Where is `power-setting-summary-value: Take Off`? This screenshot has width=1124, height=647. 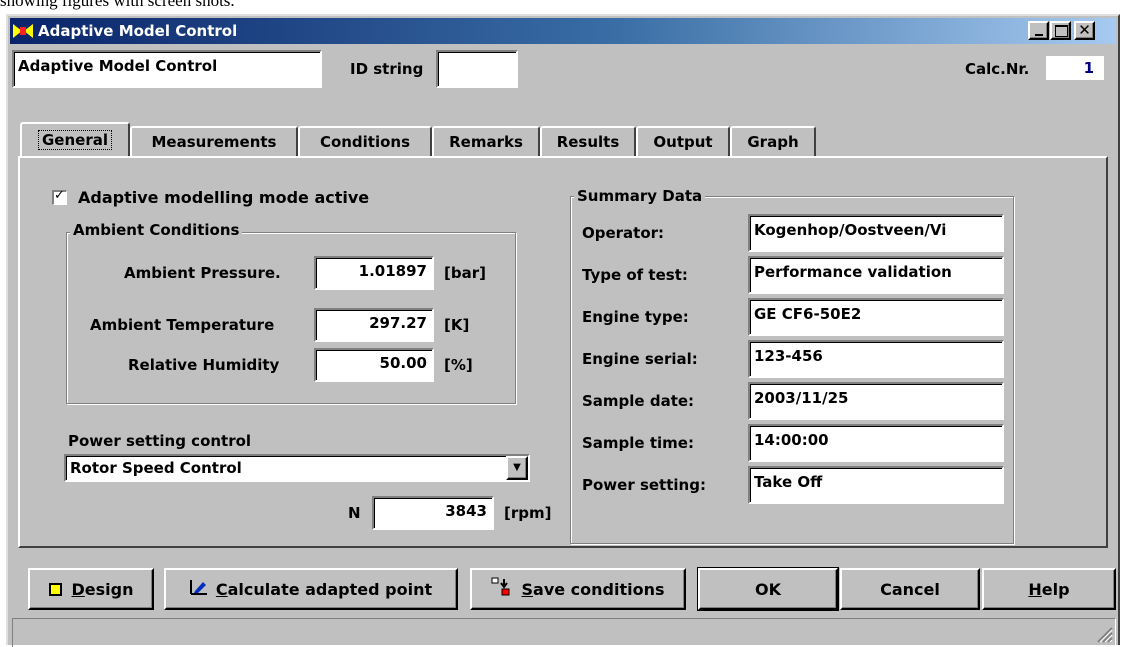
power-setting-summary-value: Take Off is located at coordinates (788, 482).